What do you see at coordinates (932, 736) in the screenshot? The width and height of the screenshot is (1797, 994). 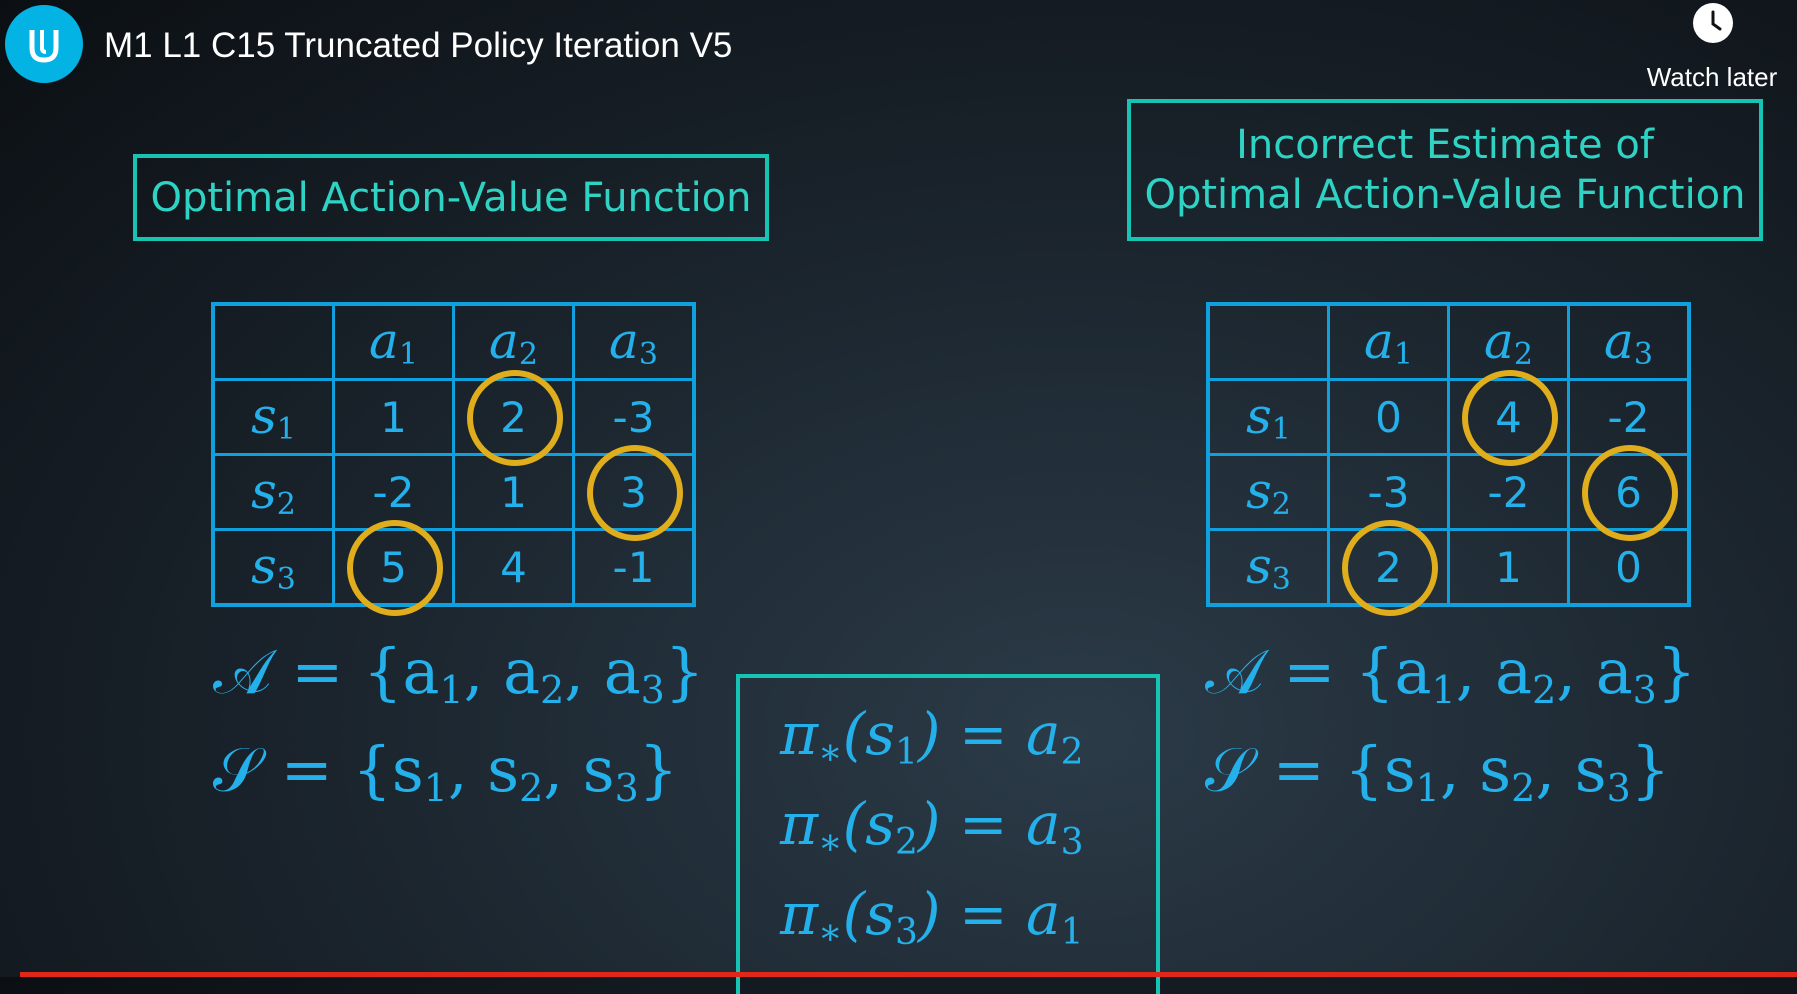 I see `policy-line: π∗(s1) = a2` at bounding box center [932, 736].